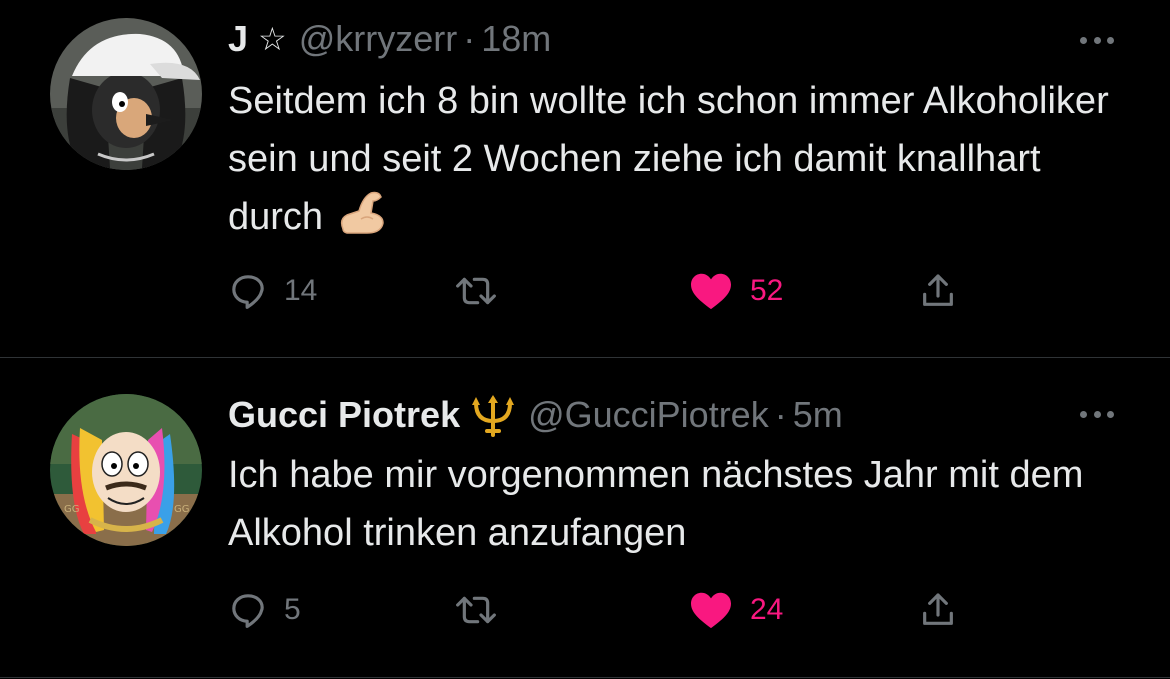 The width and height of the screenshot is (1170, 679). I want to click on tweet-actions: 14 52, so click(608, 291).